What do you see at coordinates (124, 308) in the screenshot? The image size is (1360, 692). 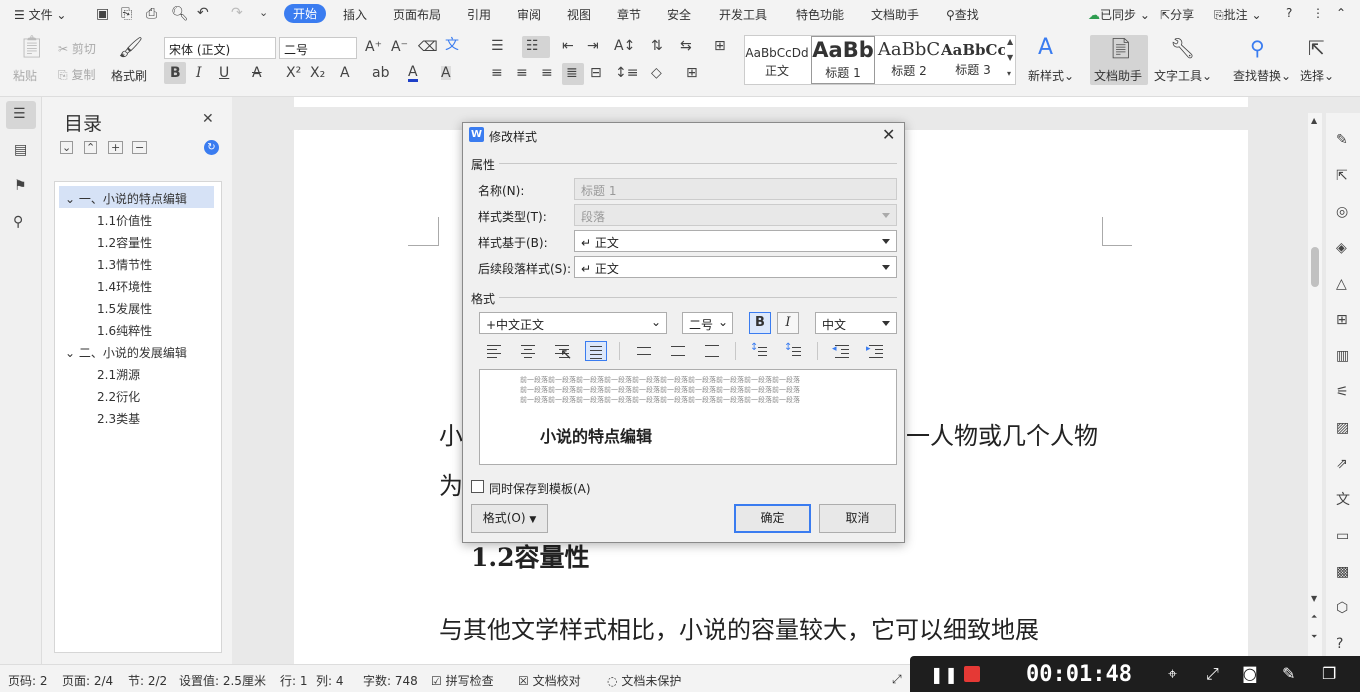 I see `toc-item: 1.5发展性` at bounding box center [124, 308].